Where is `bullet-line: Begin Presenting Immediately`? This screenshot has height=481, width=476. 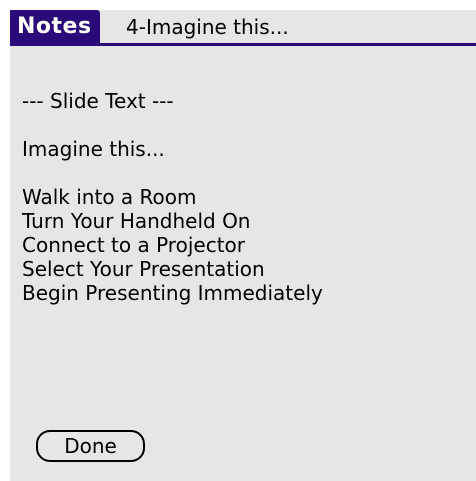 bullet-line: Begin Presenting Immediately is located at coordinates (172, 293).